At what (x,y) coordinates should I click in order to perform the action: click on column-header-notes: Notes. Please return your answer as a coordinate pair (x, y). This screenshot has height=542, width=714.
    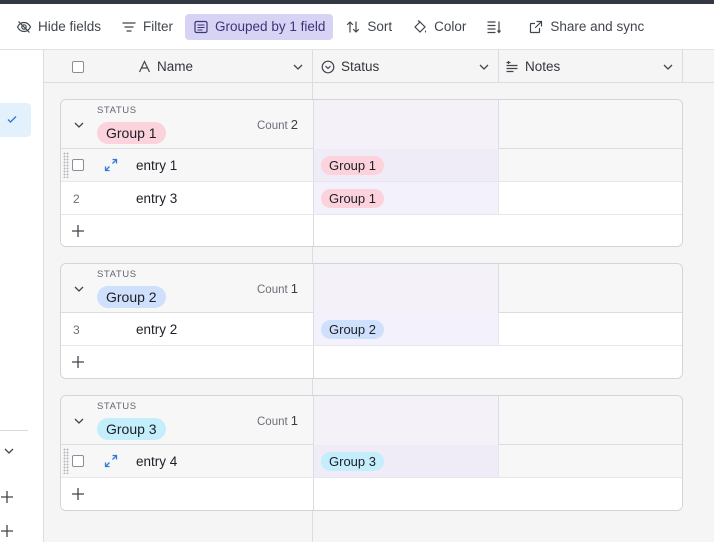
    Looking at the image, I should click on (590, 66).